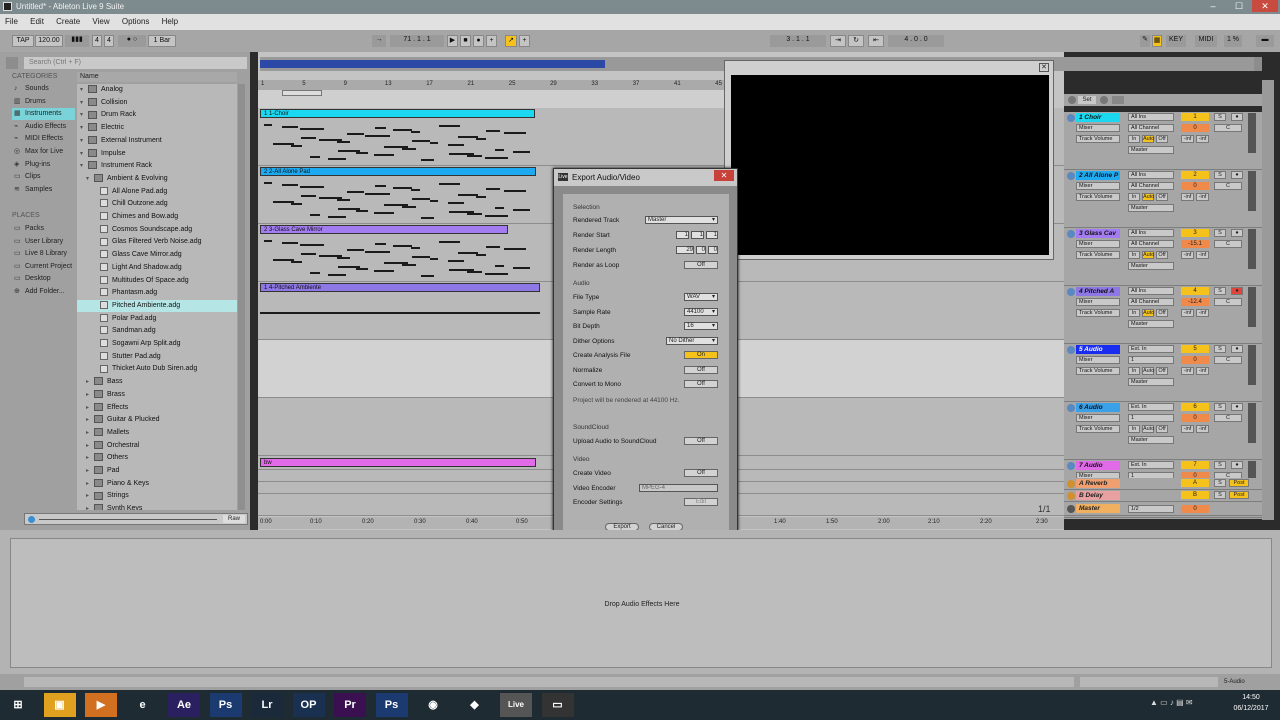 This screenshot has height=720, width=1280. What do you see at coordinates (1268, 300) in the screenshot?
I see `mixer-scrollbar` at bounding box center [1268, 300].